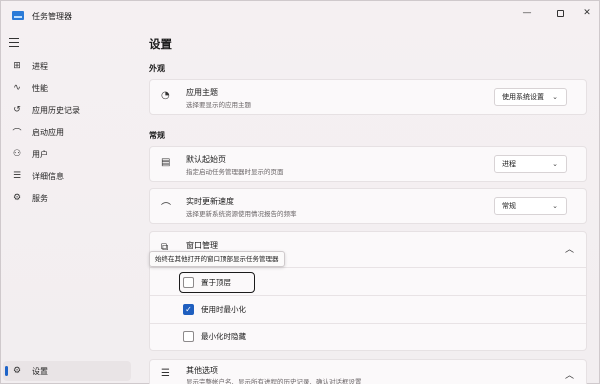 The width and height of the screenshot is (600, 384). What do you see at coordinates (206, 159) in the screenshot?
I see `start-page-title: 默认起始页` at bounding box center [206, 159].